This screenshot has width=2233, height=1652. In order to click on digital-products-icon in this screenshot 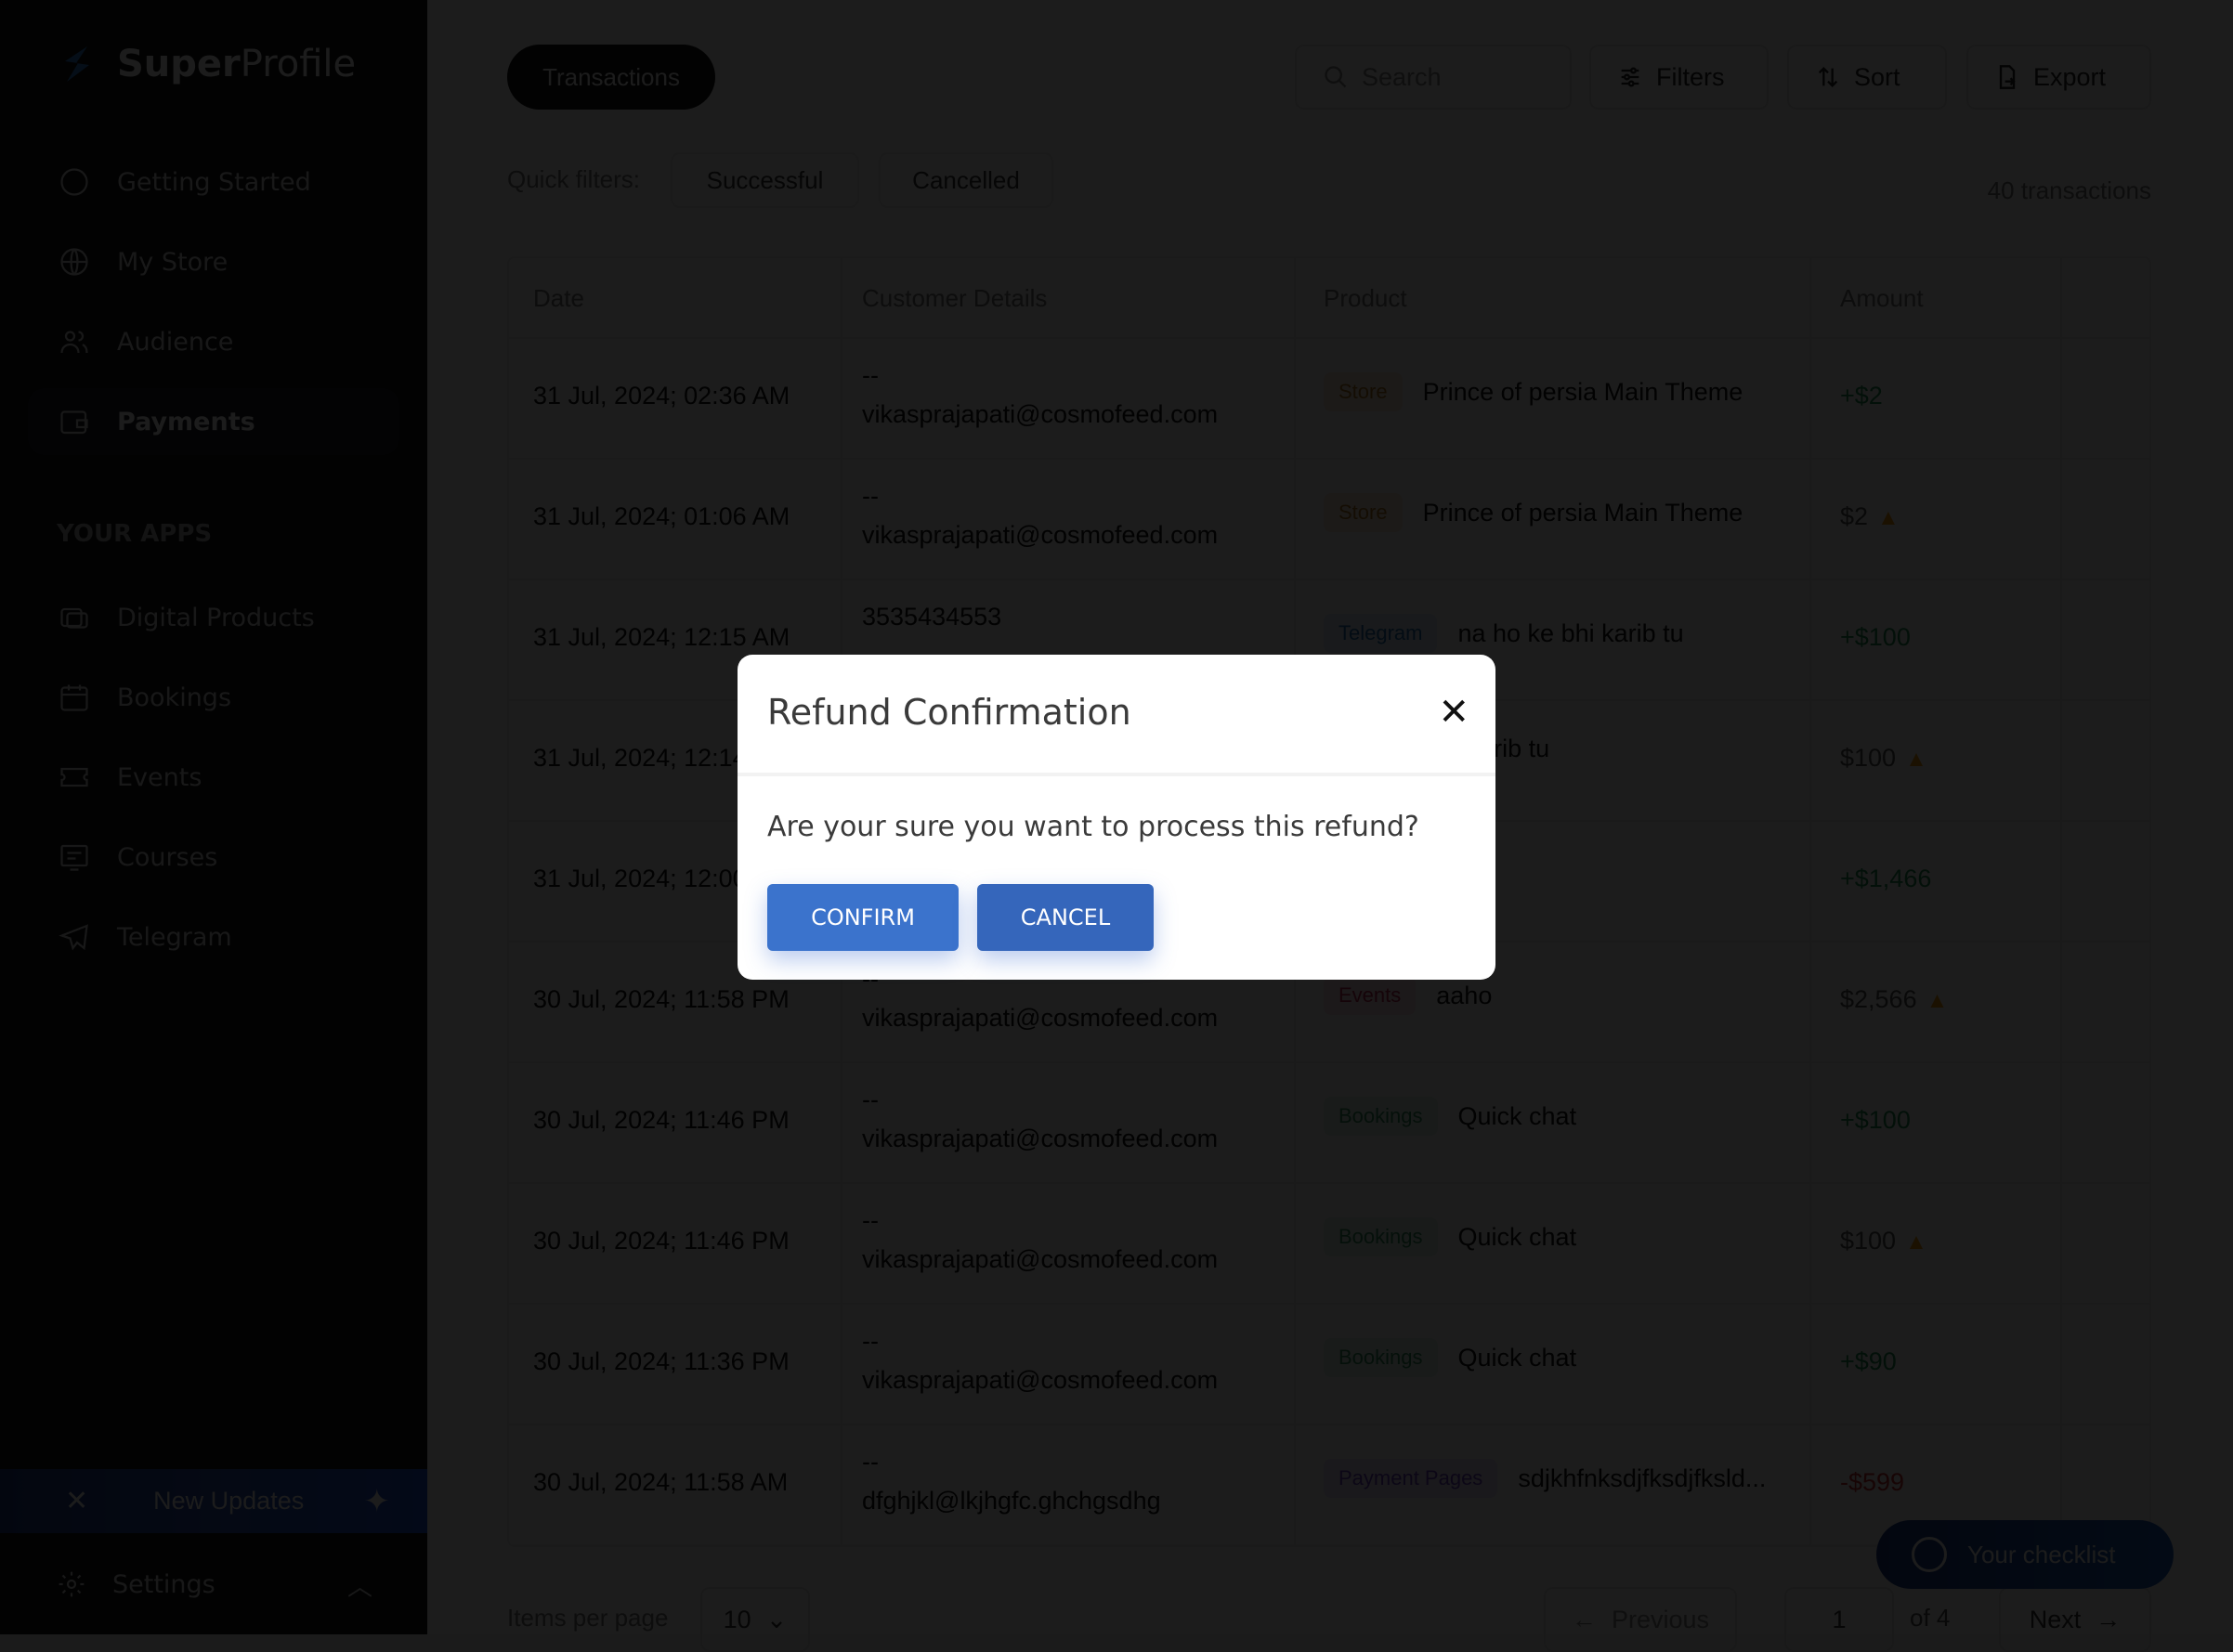, I will do `click(74, 618)`.